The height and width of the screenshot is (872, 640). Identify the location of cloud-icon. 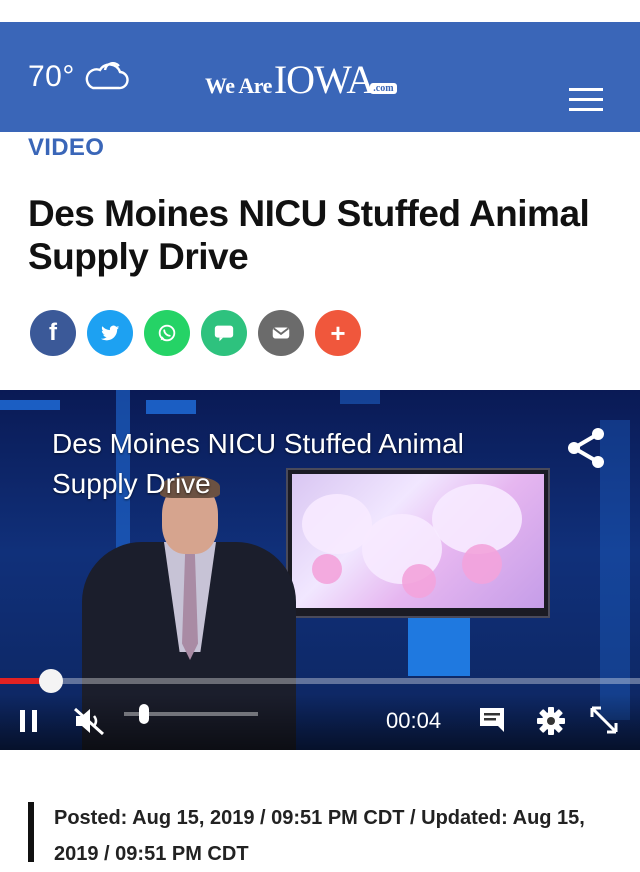
(107, 76).